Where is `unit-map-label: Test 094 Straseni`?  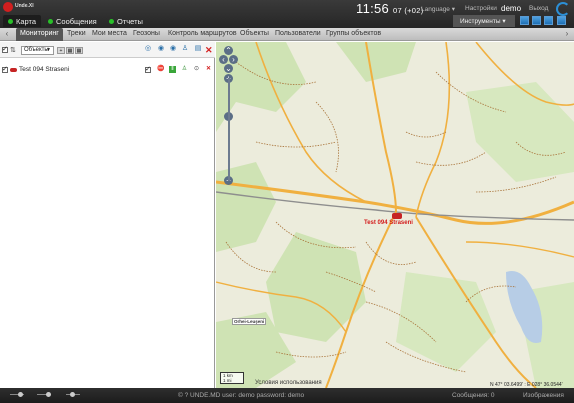
unit-map-label: Test 094 Straseni is located at coordinates (388, 223).